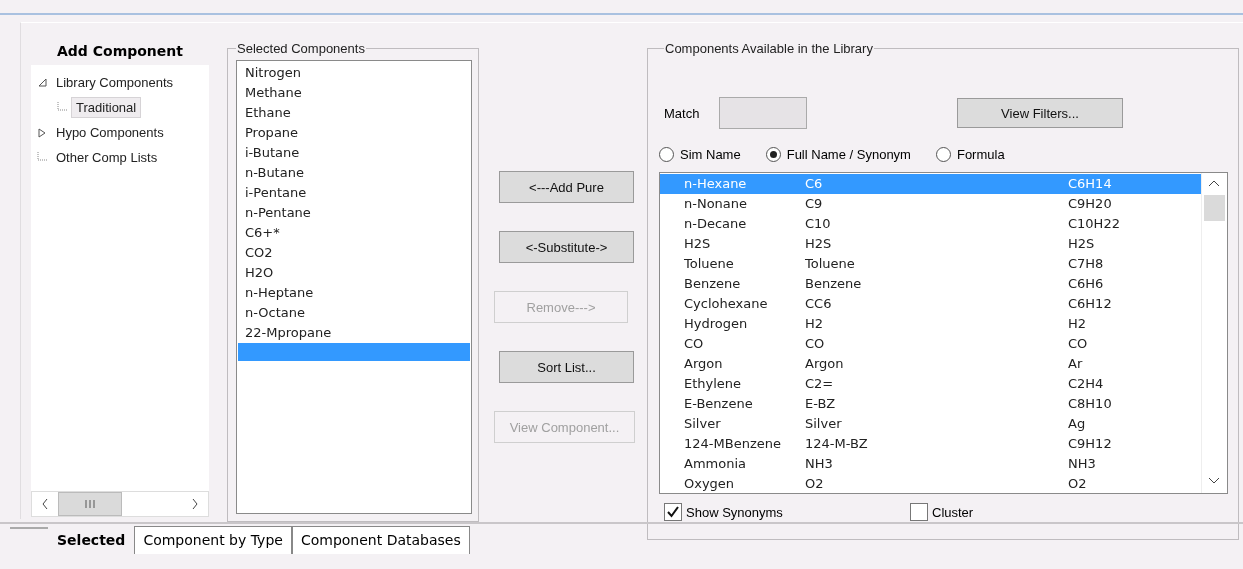  I want to click on formula-cell-text: C8H10, so click(1090, 404).